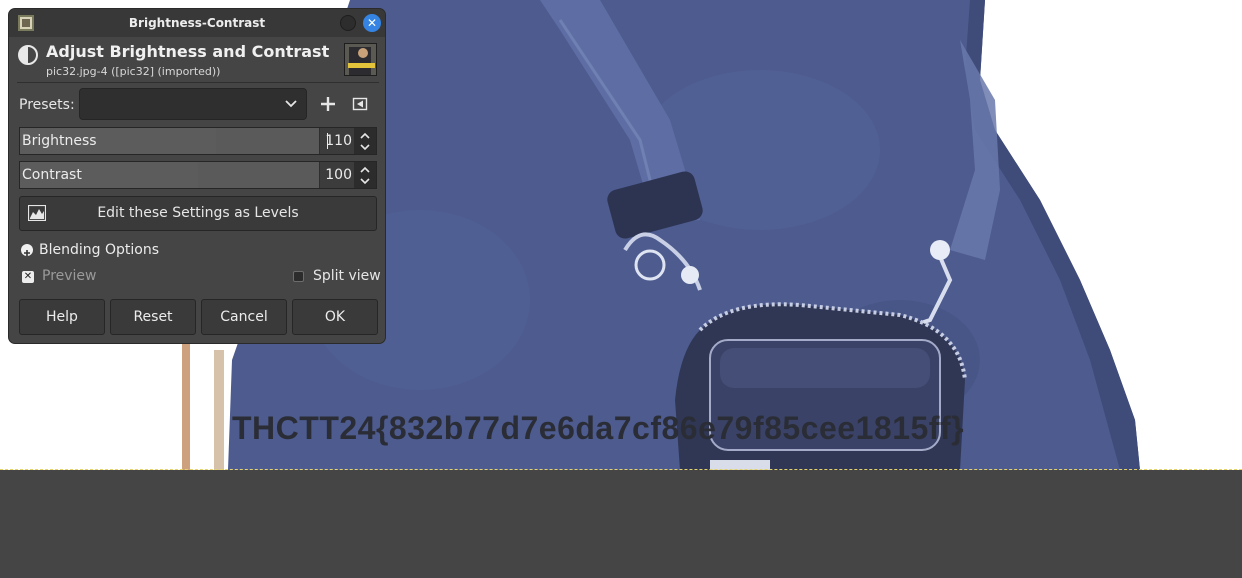 The width and height of the screenshot is (1242, 578). I want to click on ok-button: OK, so click(335, 317).